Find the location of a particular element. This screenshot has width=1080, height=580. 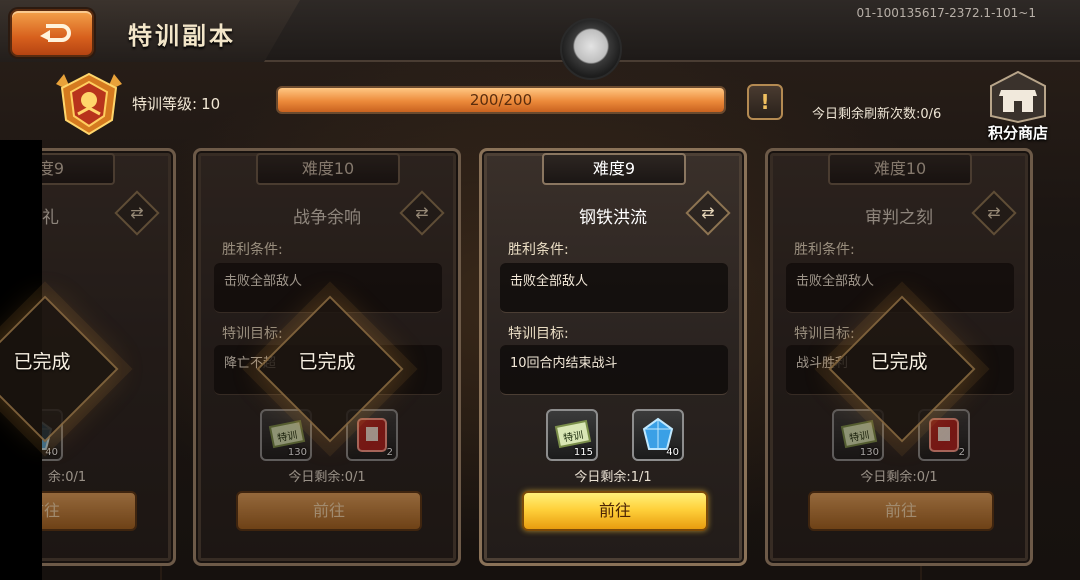

build-id-text: 01-100135617-2372.1-101~1 is located at coordinates (946, 13).